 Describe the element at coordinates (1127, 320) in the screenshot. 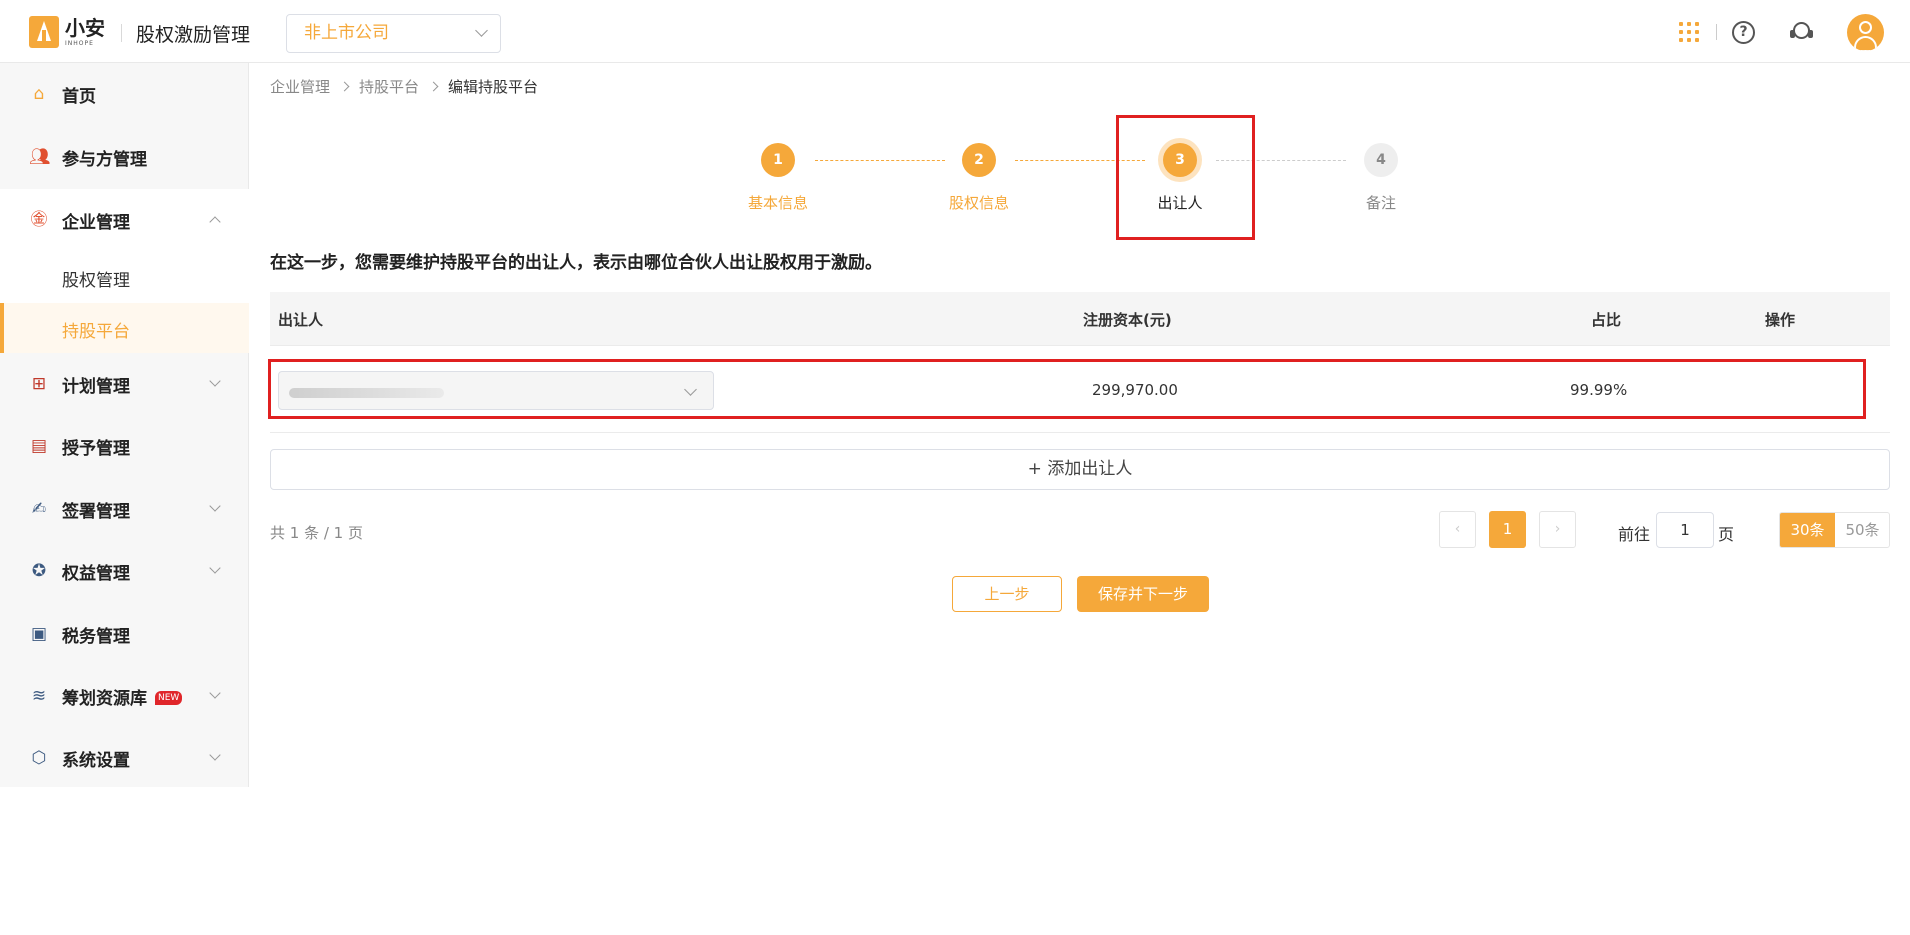

I see `col-capital: 注册资本(元)` at that location.